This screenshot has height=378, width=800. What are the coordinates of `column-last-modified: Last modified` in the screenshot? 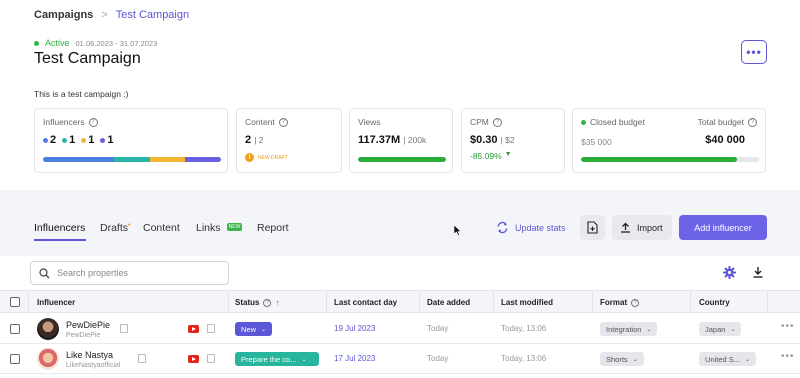 It's located at (527, 302).